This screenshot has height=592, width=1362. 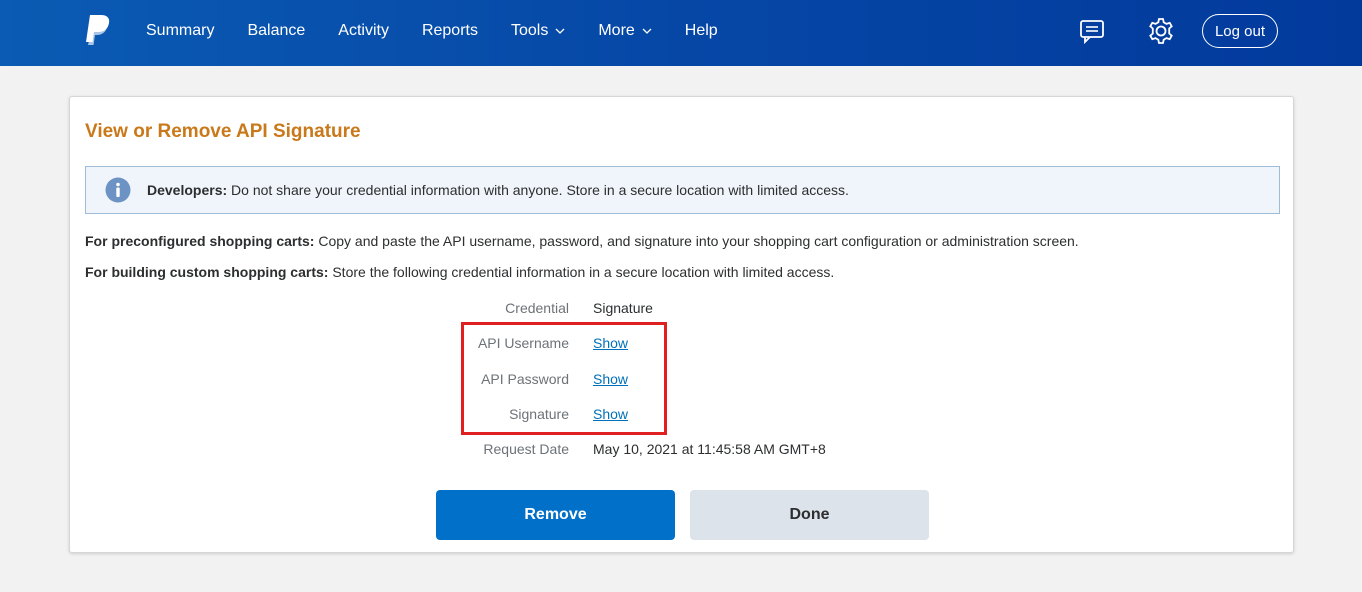 What do you see at coordinates (709, 449) in the screenshot?
I see `request-date-value: May 10, 2021 at 11:45:58 AM GMT+8` at bounding box center [709, 449].